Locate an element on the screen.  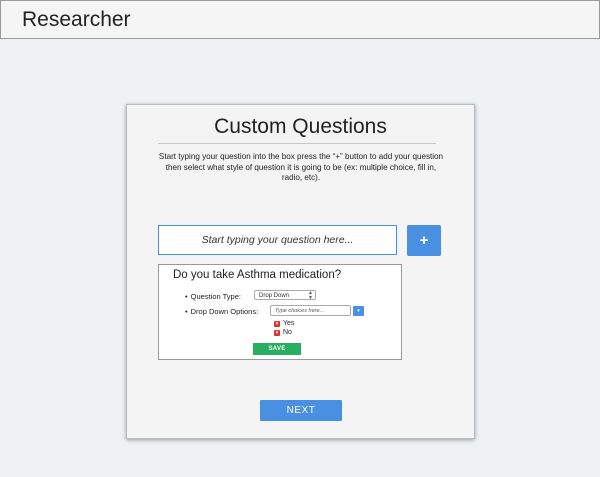
question-input is located at coordinates (277, 240).